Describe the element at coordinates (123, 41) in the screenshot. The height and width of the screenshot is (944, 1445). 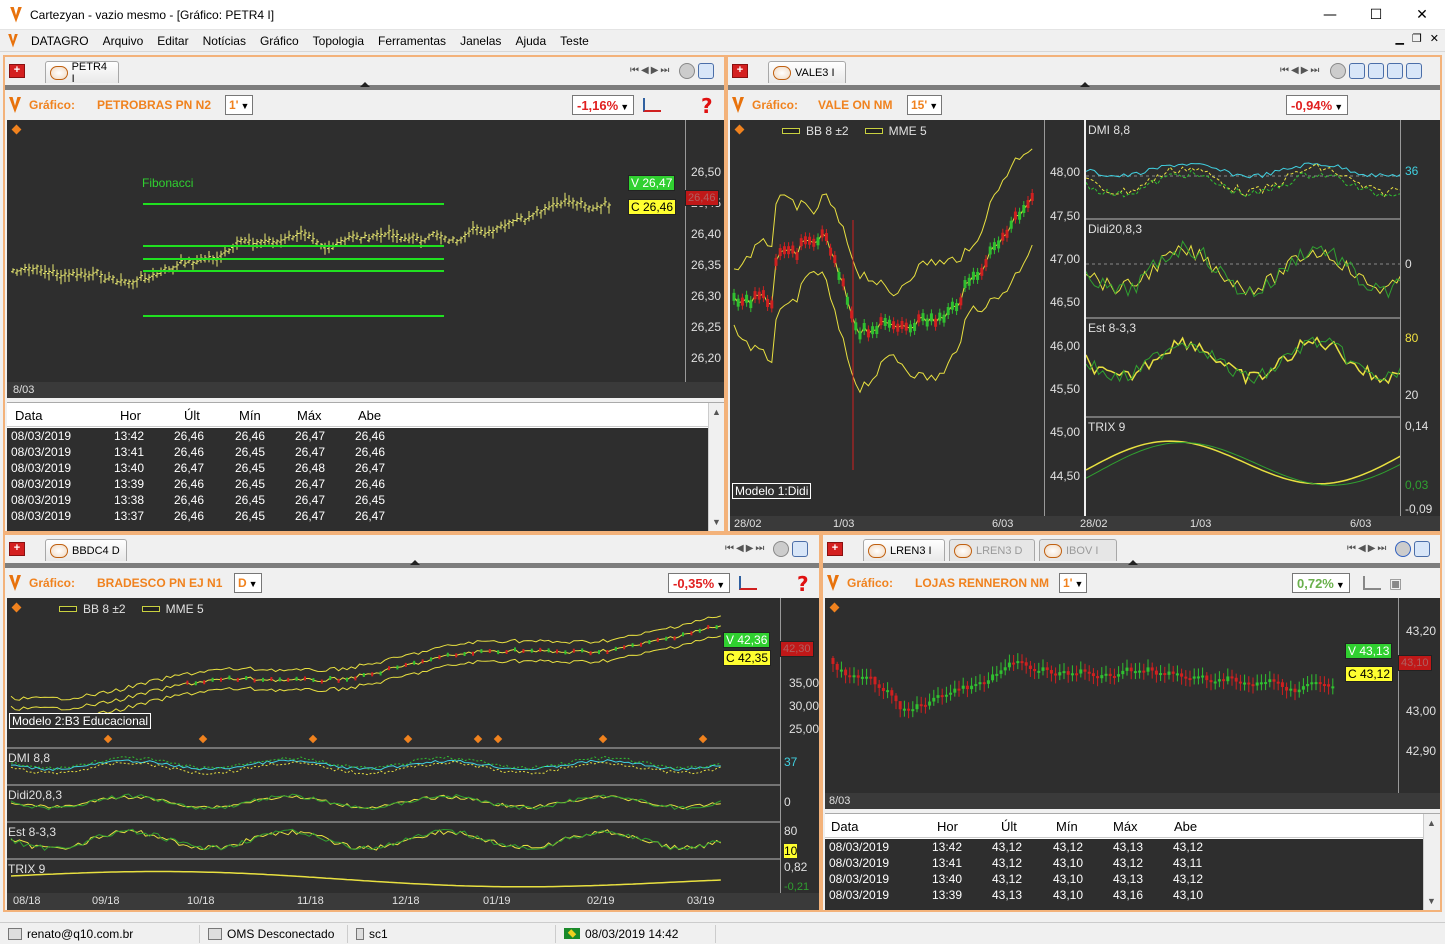
I see `menu-arquivo: Arquivo` at that location.